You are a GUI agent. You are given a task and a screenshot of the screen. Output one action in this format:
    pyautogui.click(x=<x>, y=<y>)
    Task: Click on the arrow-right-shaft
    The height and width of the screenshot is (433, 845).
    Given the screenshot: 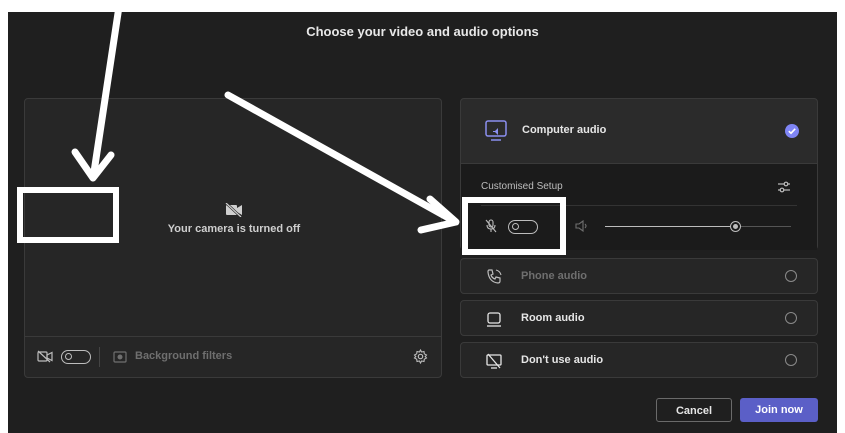 What is the action you would take?
    pyautogui.click(x=340, y=157)
    